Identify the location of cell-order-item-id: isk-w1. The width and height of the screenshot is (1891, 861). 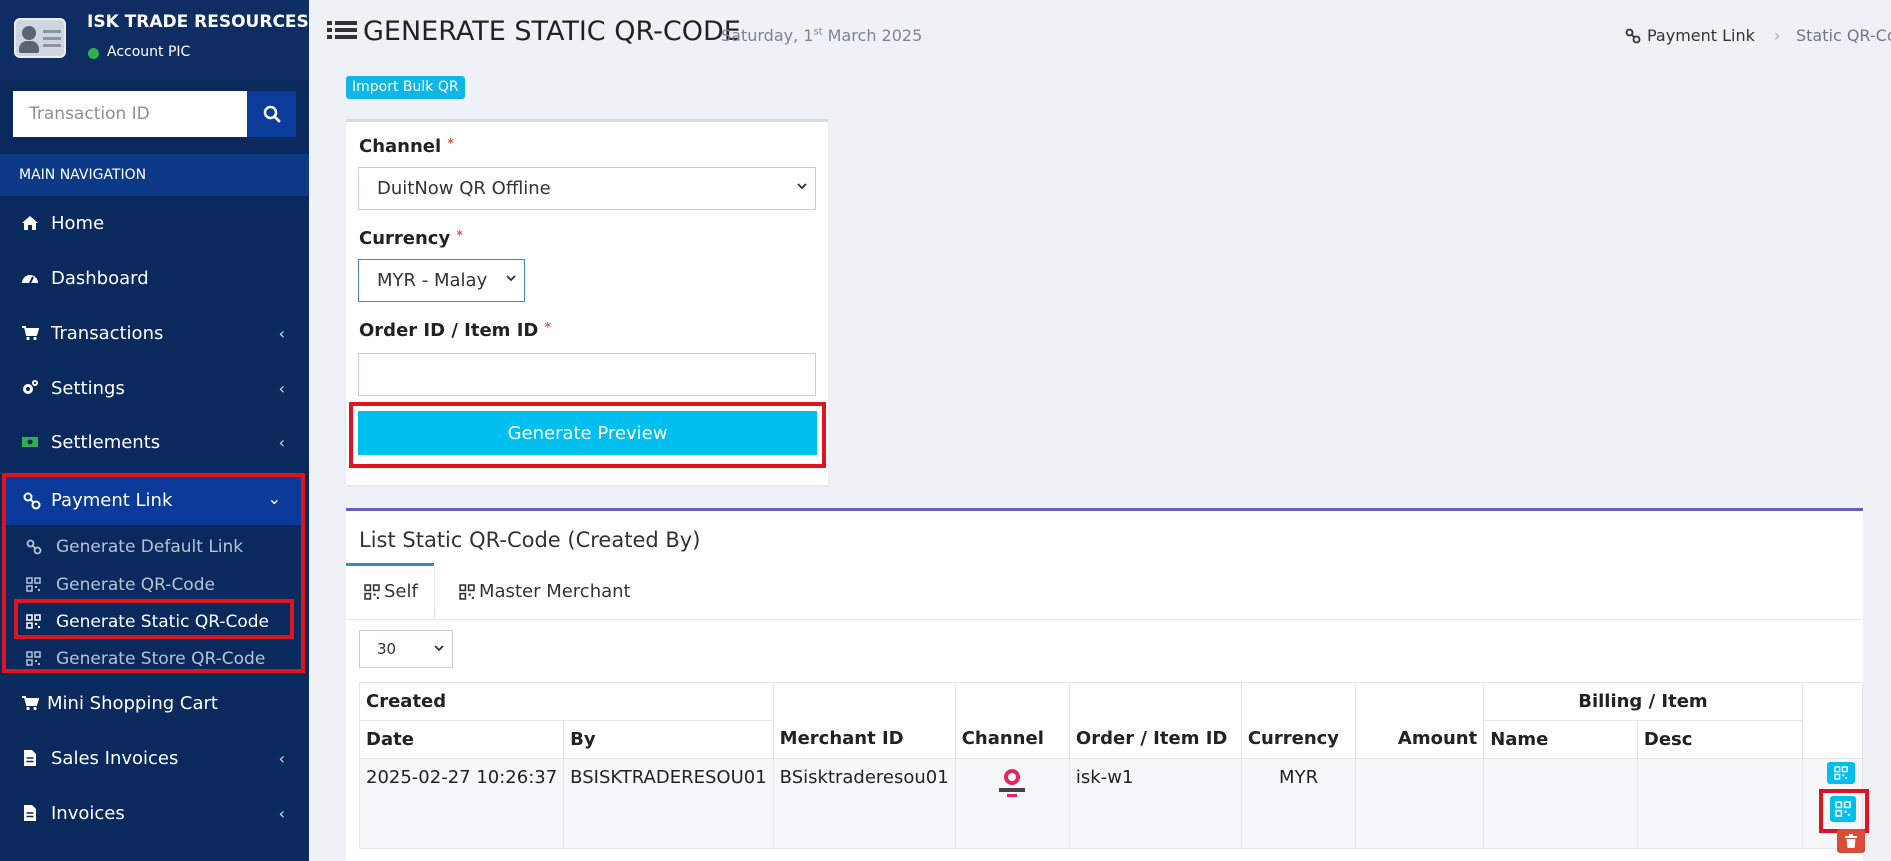
(1155, 803).